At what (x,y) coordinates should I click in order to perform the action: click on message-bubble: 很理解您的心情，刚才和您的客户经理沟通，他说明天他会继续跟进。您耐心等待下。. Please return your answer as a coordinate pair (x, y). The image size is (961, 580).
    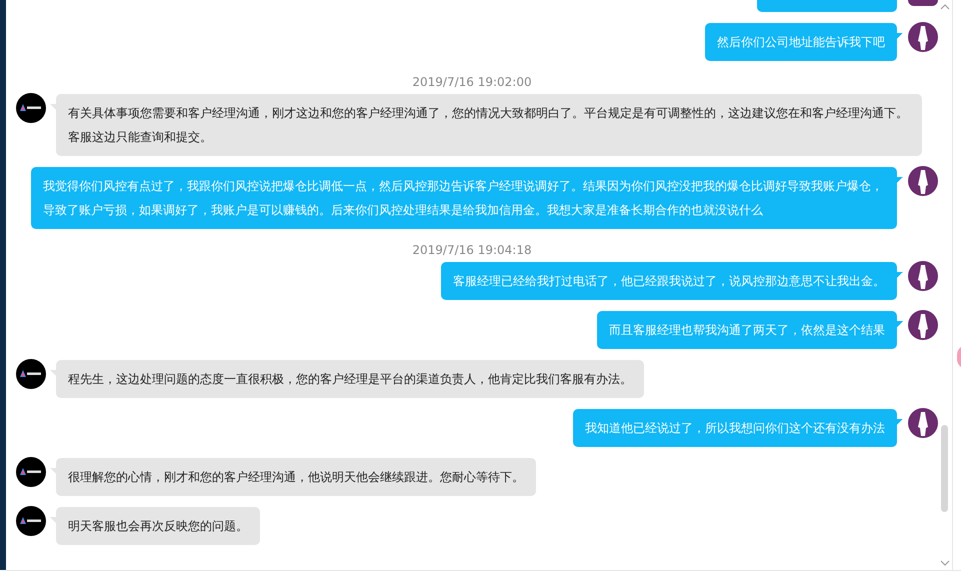
    Looking at the image, I should click on (296, 477).